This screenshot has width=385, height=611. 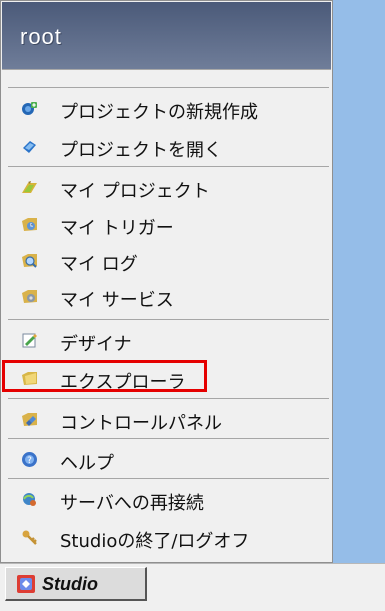 What do you see at coordinates (141, 150) in the screenshot?
I see `menu-item-label: プロジェクトを開く` at bounding box center [141, 150].